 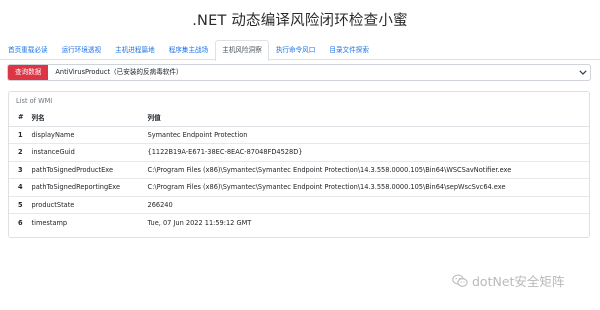 I want to click on wechat-icon, so click(x=460, y=280).